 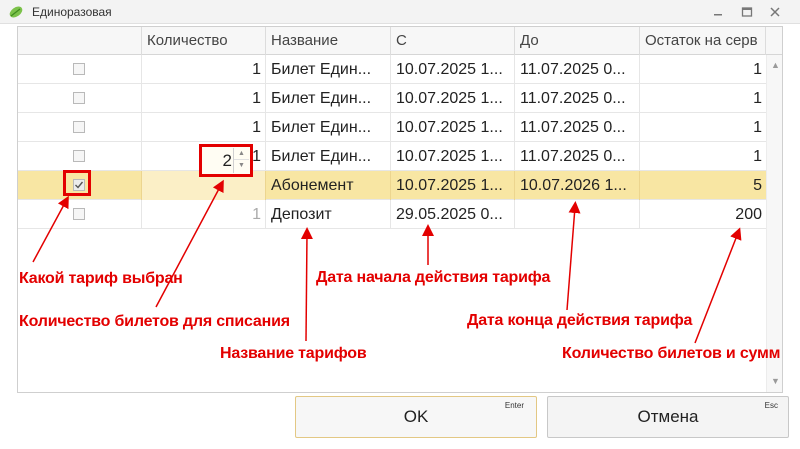 What do you see at coordinates (241, 154) in the screenshot?
I see `chevron-up-icon: ▲` at bounding box center [241, 154].